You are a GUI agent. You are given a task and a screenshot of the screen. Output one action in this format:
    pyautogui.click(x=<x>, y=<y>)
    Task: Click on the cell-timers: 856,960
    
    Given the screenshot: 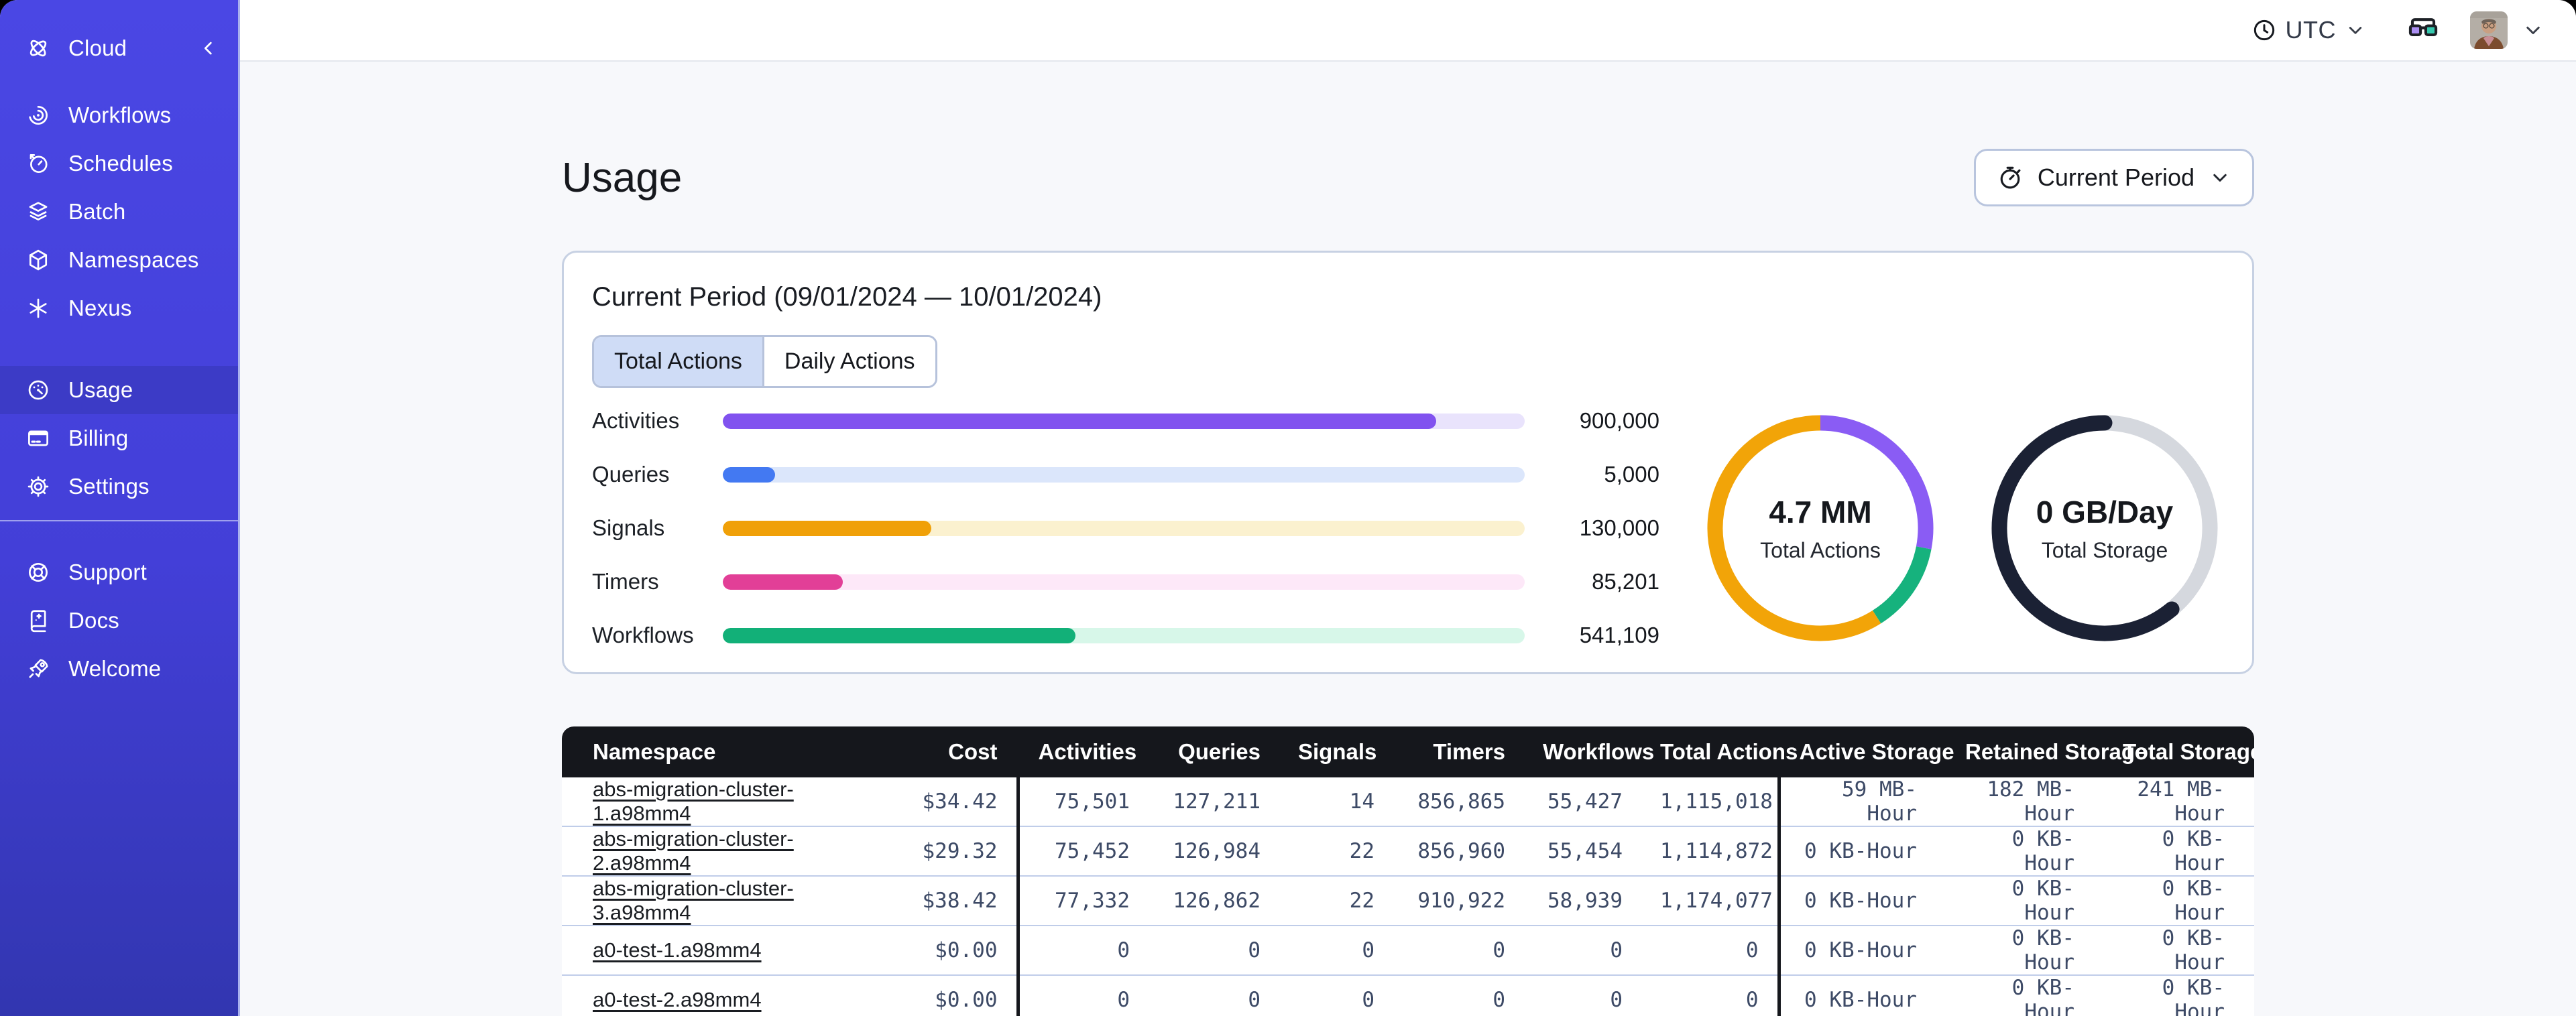 What is the action you would take?
    pyautogui.click(x=1458, y=851)
    